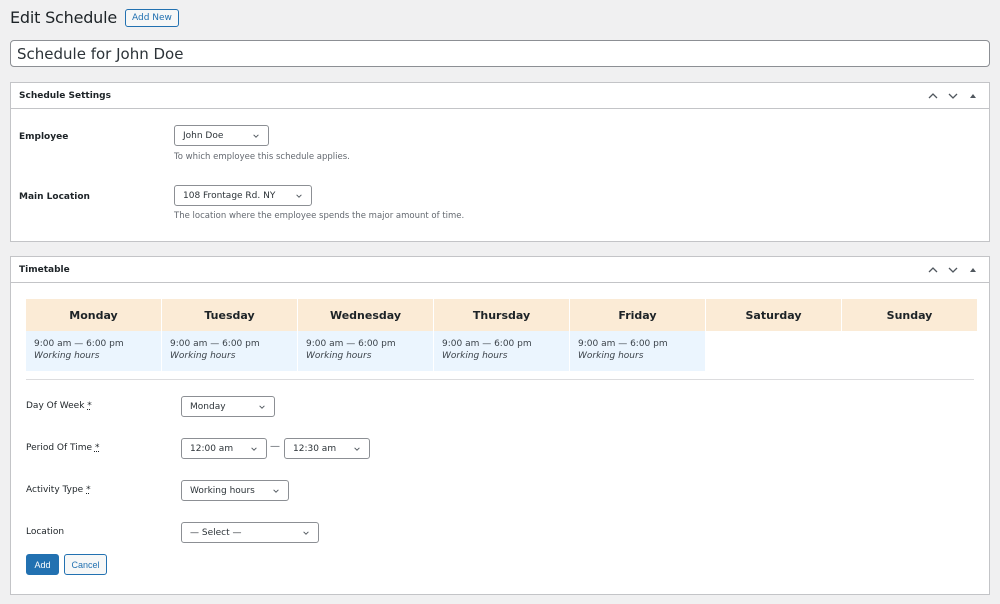 The height and width of the screenshot is (604, 1000). I want to click on timetable-empty-saturday, so click(773, 351).